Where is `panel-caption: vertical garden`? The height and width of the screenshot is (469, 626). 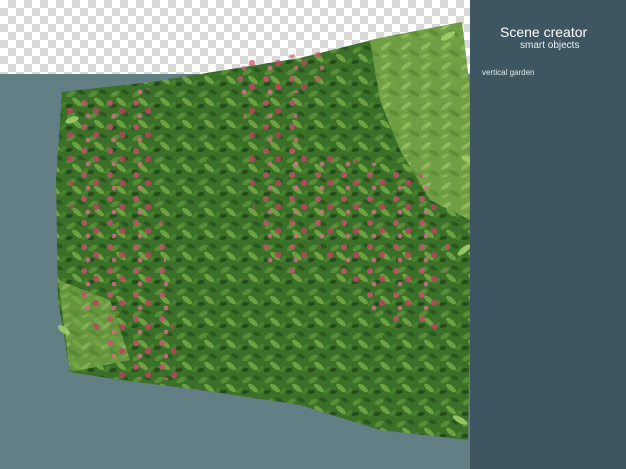
panel-caption: vertical garden is located at coordinates (508, 72).